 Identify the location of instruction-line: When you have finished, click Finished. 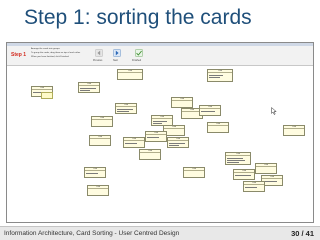
(50, 57).